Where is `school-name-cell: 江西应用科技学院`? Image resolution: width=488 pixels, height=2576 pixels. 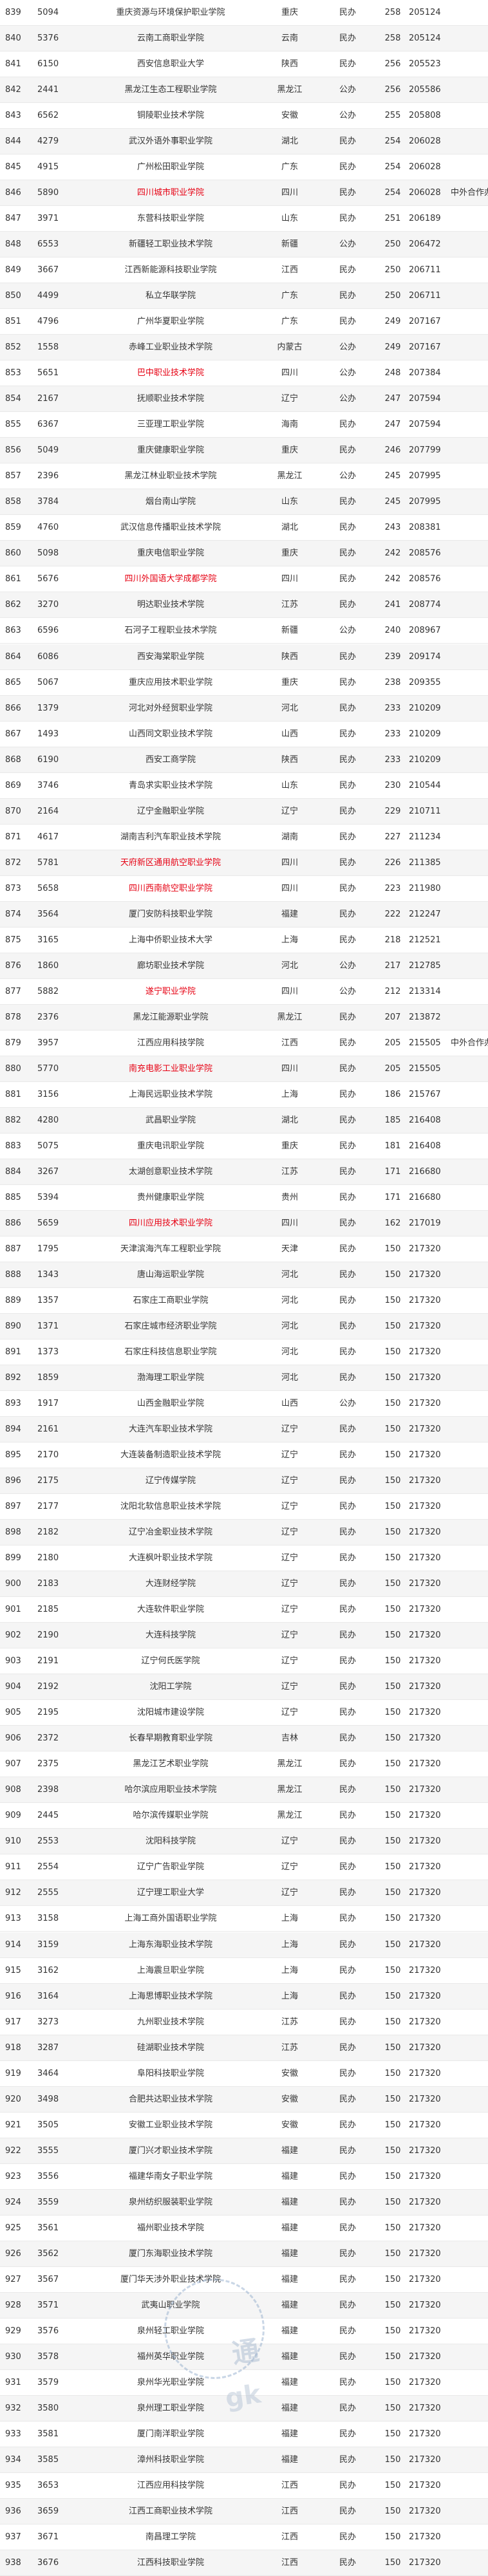
school-name-cell: 江西应用科技学院 is located at coordinates (170, 2485).